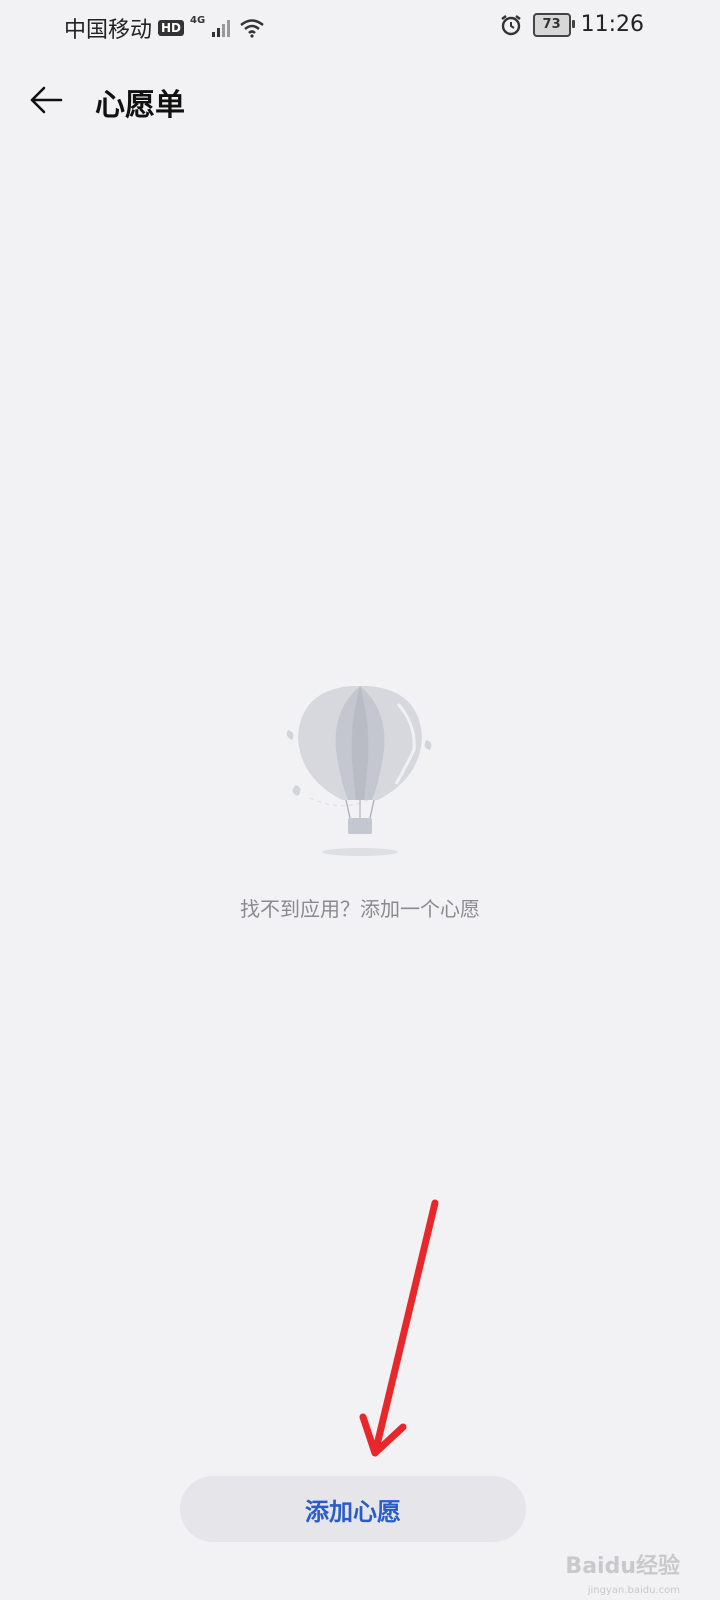 Image resolution: width=720 pixels, height=1600 pixels. Describe the element at coordinates (612, 24) in the screenshot. I see `clock: 11:26` at that location.